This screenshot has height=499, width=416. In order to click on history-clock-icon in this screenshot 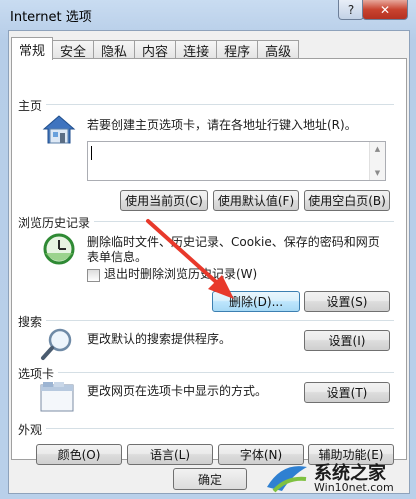, I will do `click(59, 249)`.